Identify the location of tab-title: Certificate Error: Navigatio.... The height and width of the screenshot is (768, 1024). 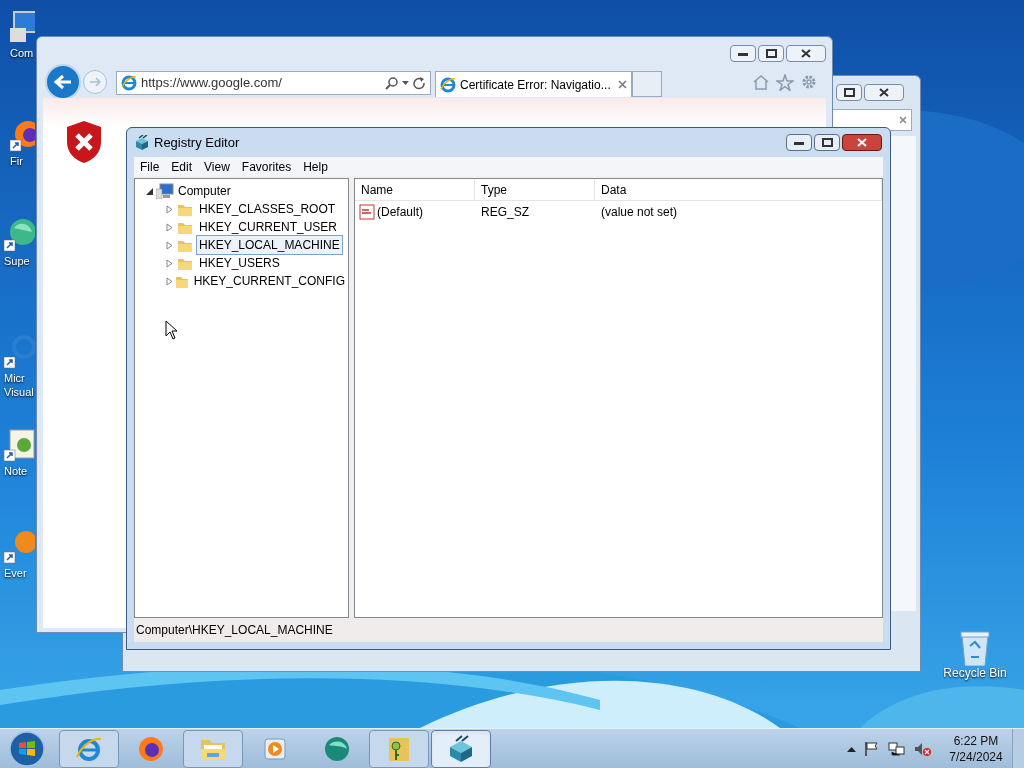
(536, 85).